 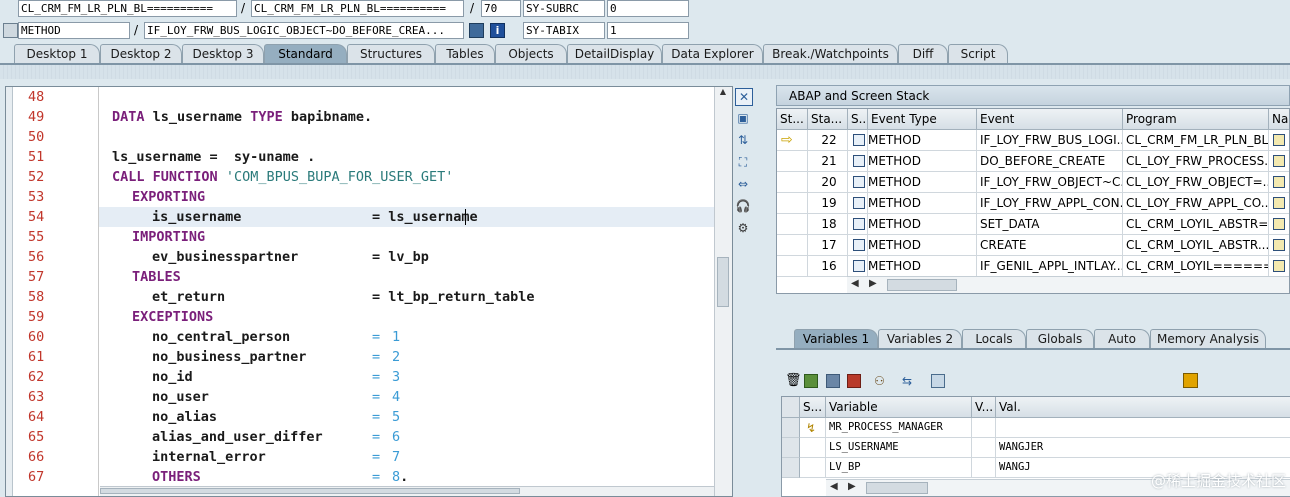 I want to click on tab-structures: Structures, so click(x=391, y=54).